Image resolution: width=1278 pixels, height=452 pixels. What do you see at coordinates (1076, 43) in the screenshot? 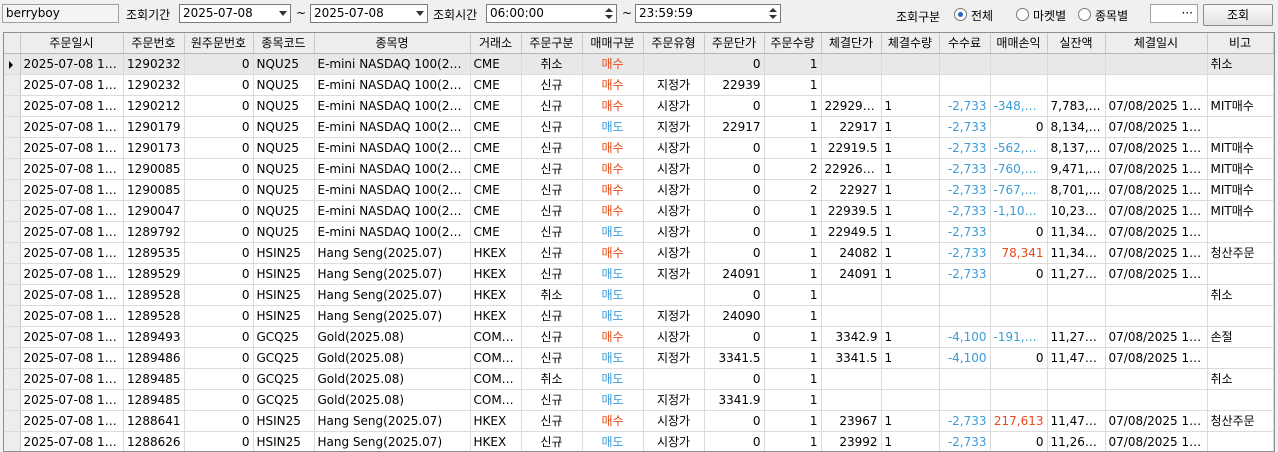
I see `column-header: 실잔액` at bounding box center [1076, 43].